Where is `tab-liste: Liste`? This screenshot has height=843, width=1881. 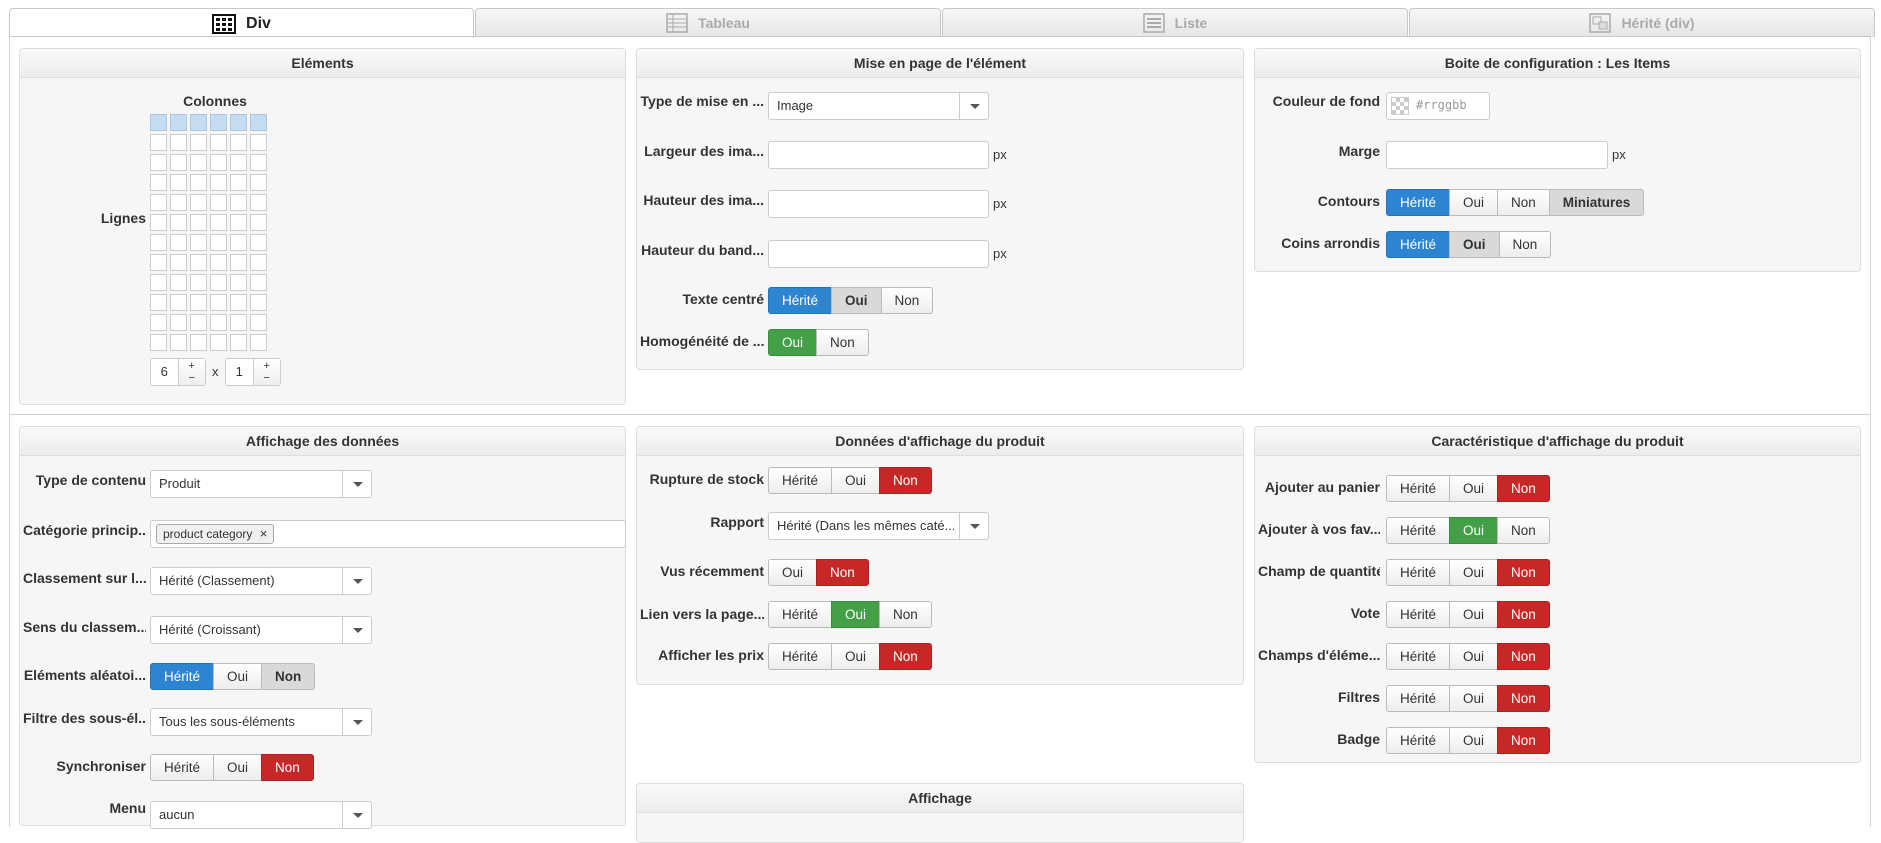
tab-liste: Liste is located at coordinates (1175, 22).